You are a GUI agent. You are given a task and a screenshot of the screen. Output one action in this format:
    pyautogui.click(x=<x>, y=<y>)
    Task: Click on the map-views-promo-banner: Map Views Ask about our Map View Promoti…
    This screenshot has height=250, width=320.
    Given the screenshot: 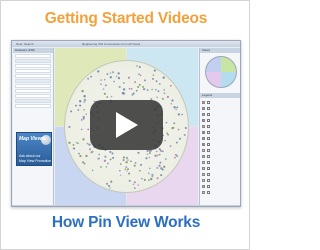 What is the action you would take?
    pyautogui.click(x=34, y=149)
    